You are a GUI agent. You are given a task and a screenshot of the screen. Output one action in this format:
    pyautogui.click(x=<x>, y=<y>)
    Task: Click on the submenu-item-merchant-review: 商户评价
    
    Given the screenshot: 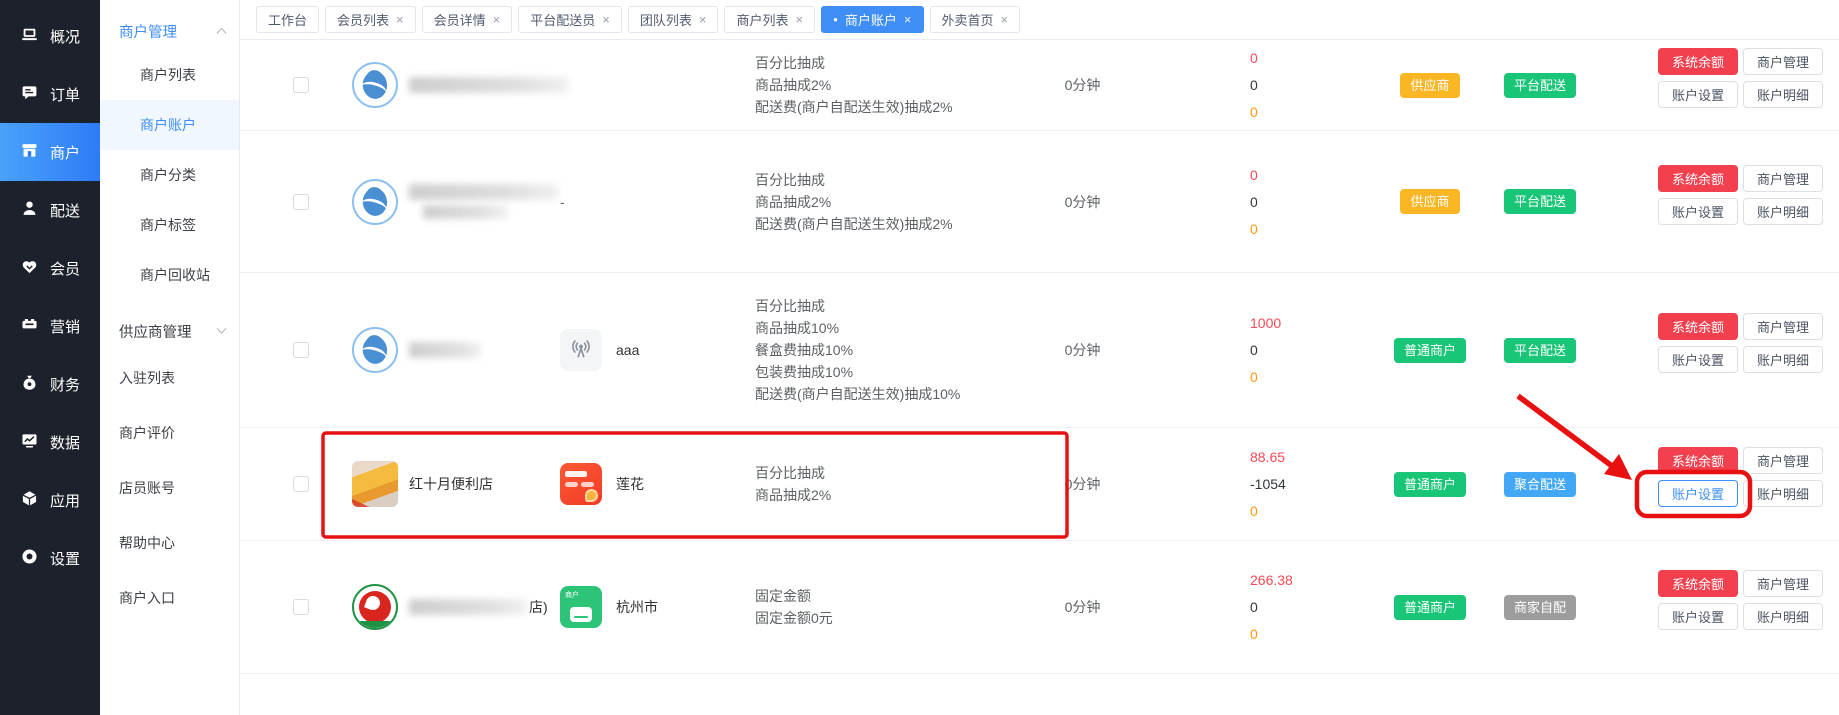 What is the action you would take?
    pyautogui.click(x=169, y=432)
    